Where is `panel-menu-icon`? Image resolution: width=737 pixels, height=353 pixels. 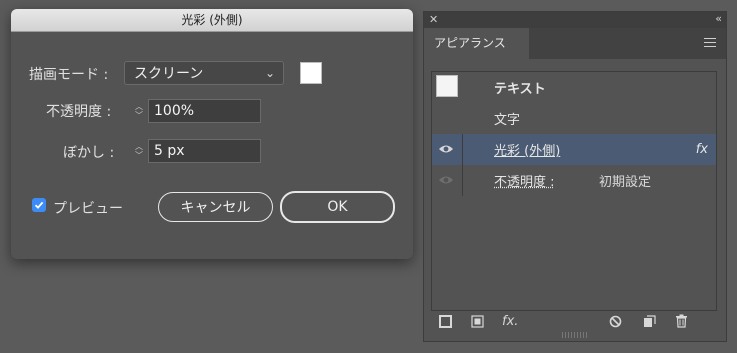 panel-menu-icon is located at coordinates (710, 44).